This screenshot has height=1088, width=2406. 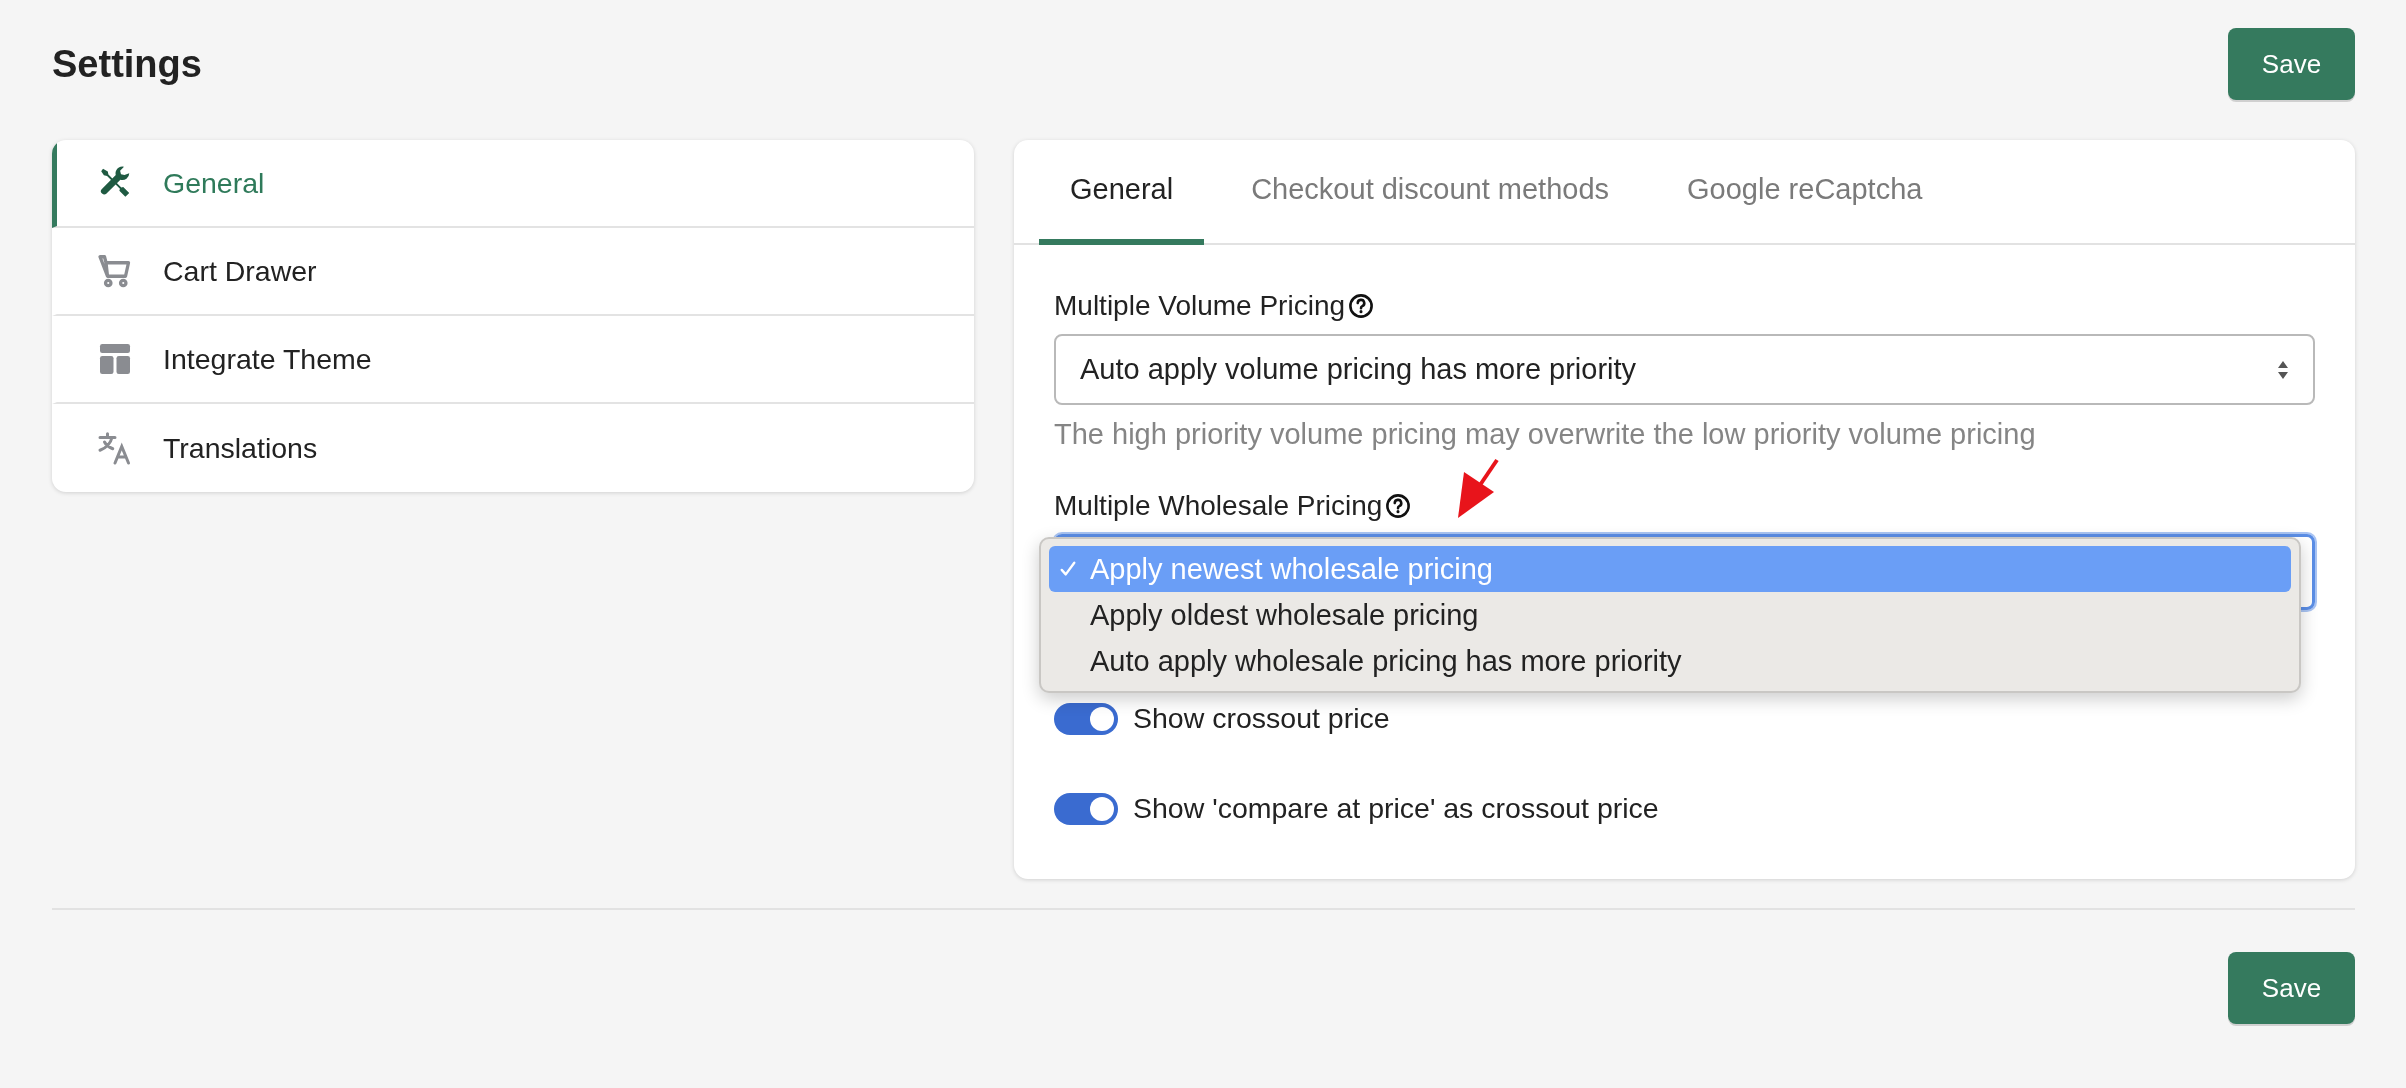 What do you see at coordinates (115, 359) in the screenshot?
I see `layout-icon` at bounding box center [115, 359].